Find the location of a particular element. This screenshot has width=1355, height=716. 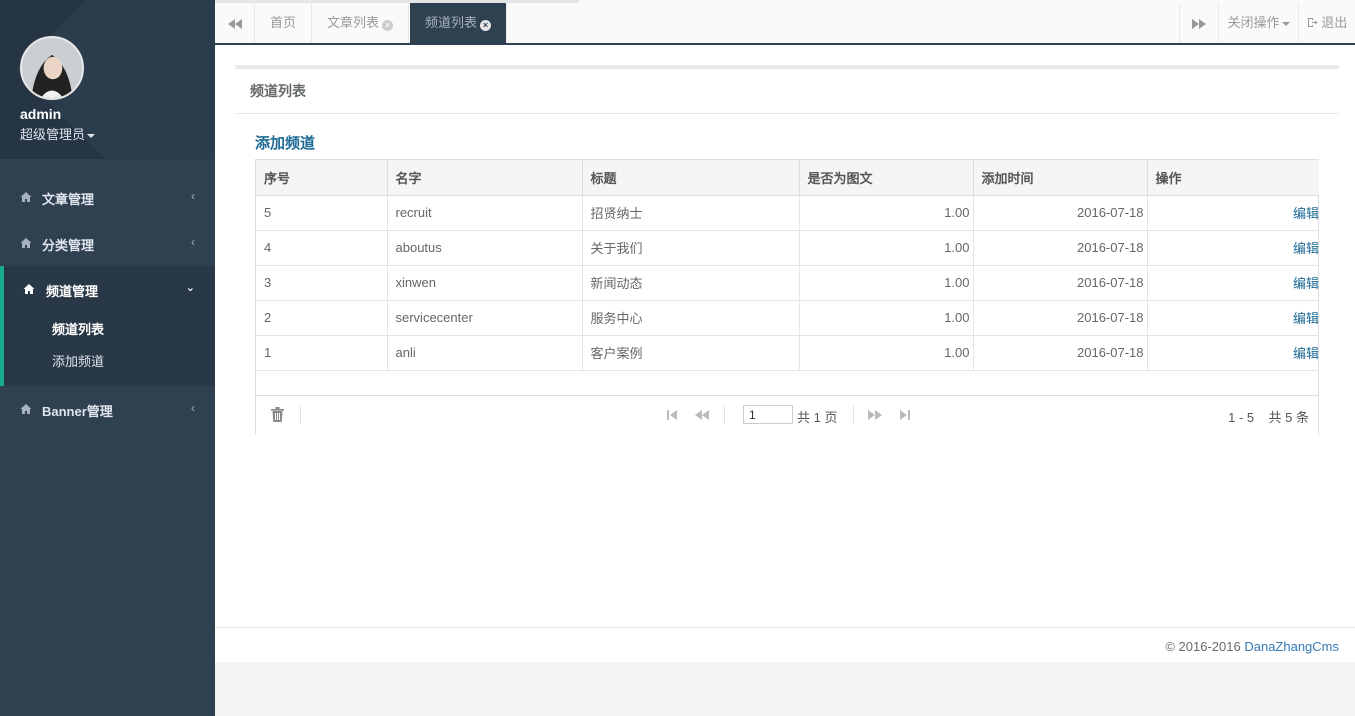

cell-title: 招贤纳士 is located at coordinates (691, 213).